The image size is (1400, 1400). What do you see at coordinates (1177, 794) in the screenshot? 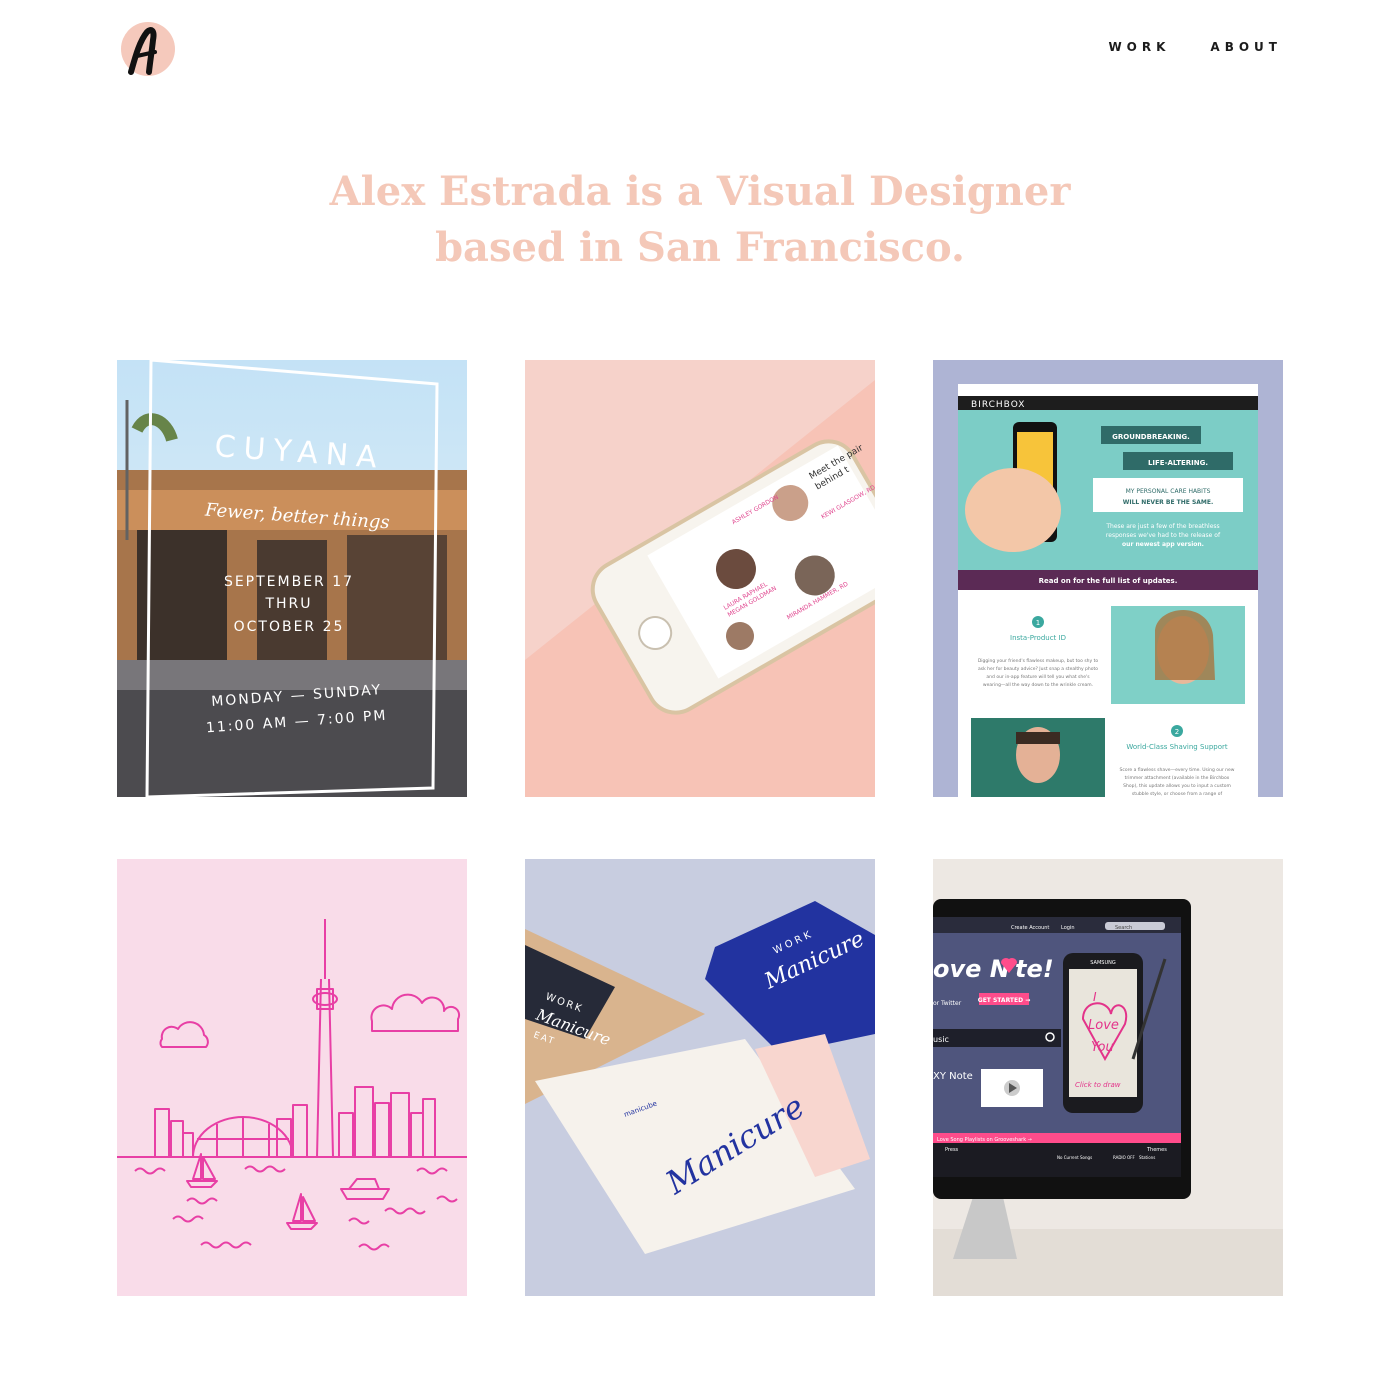
I see `svg-text:stubble style, or choose from: stubble style, or choose from a range of` at bounding box center [1177, 794].